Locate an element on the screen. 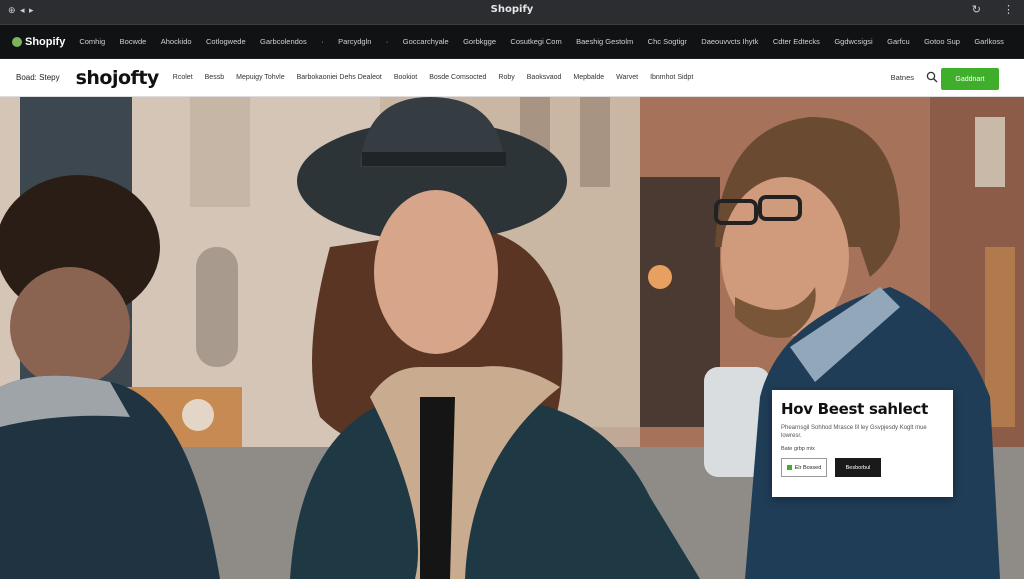  browser-titlebar: ⊕ ◂ ▸ Shopify ↻ ⋮ is located at coordinates (512, 12).